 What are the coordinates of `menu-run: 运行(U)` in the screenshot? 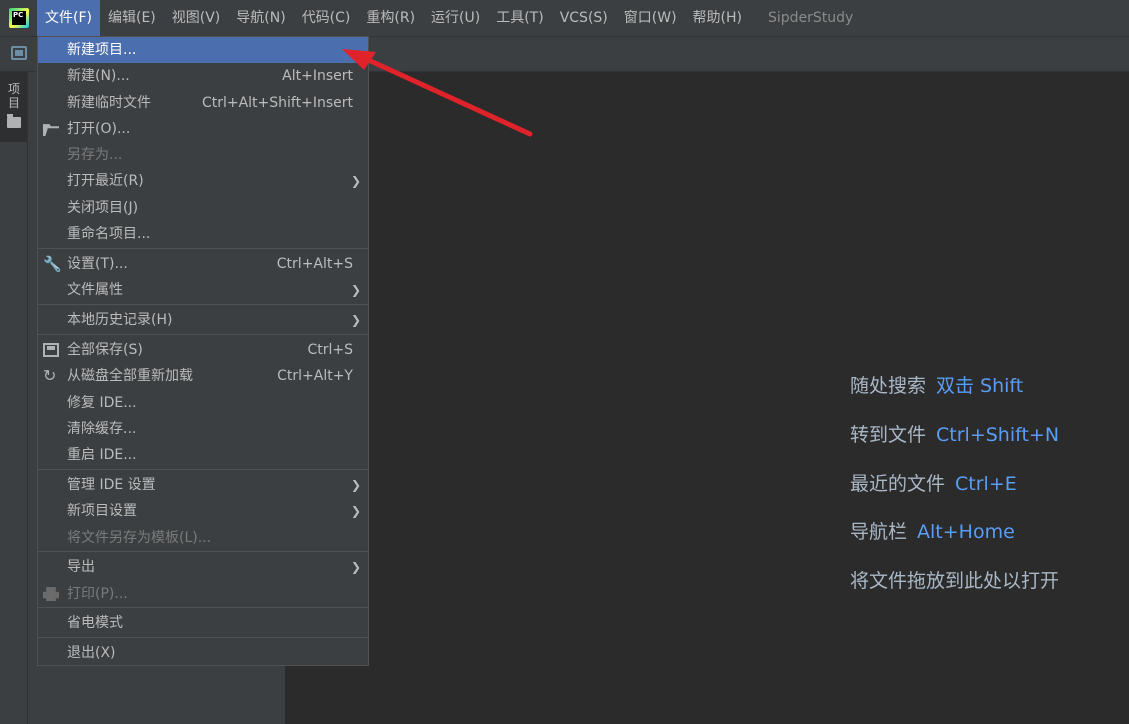 It's located at (455, 18).